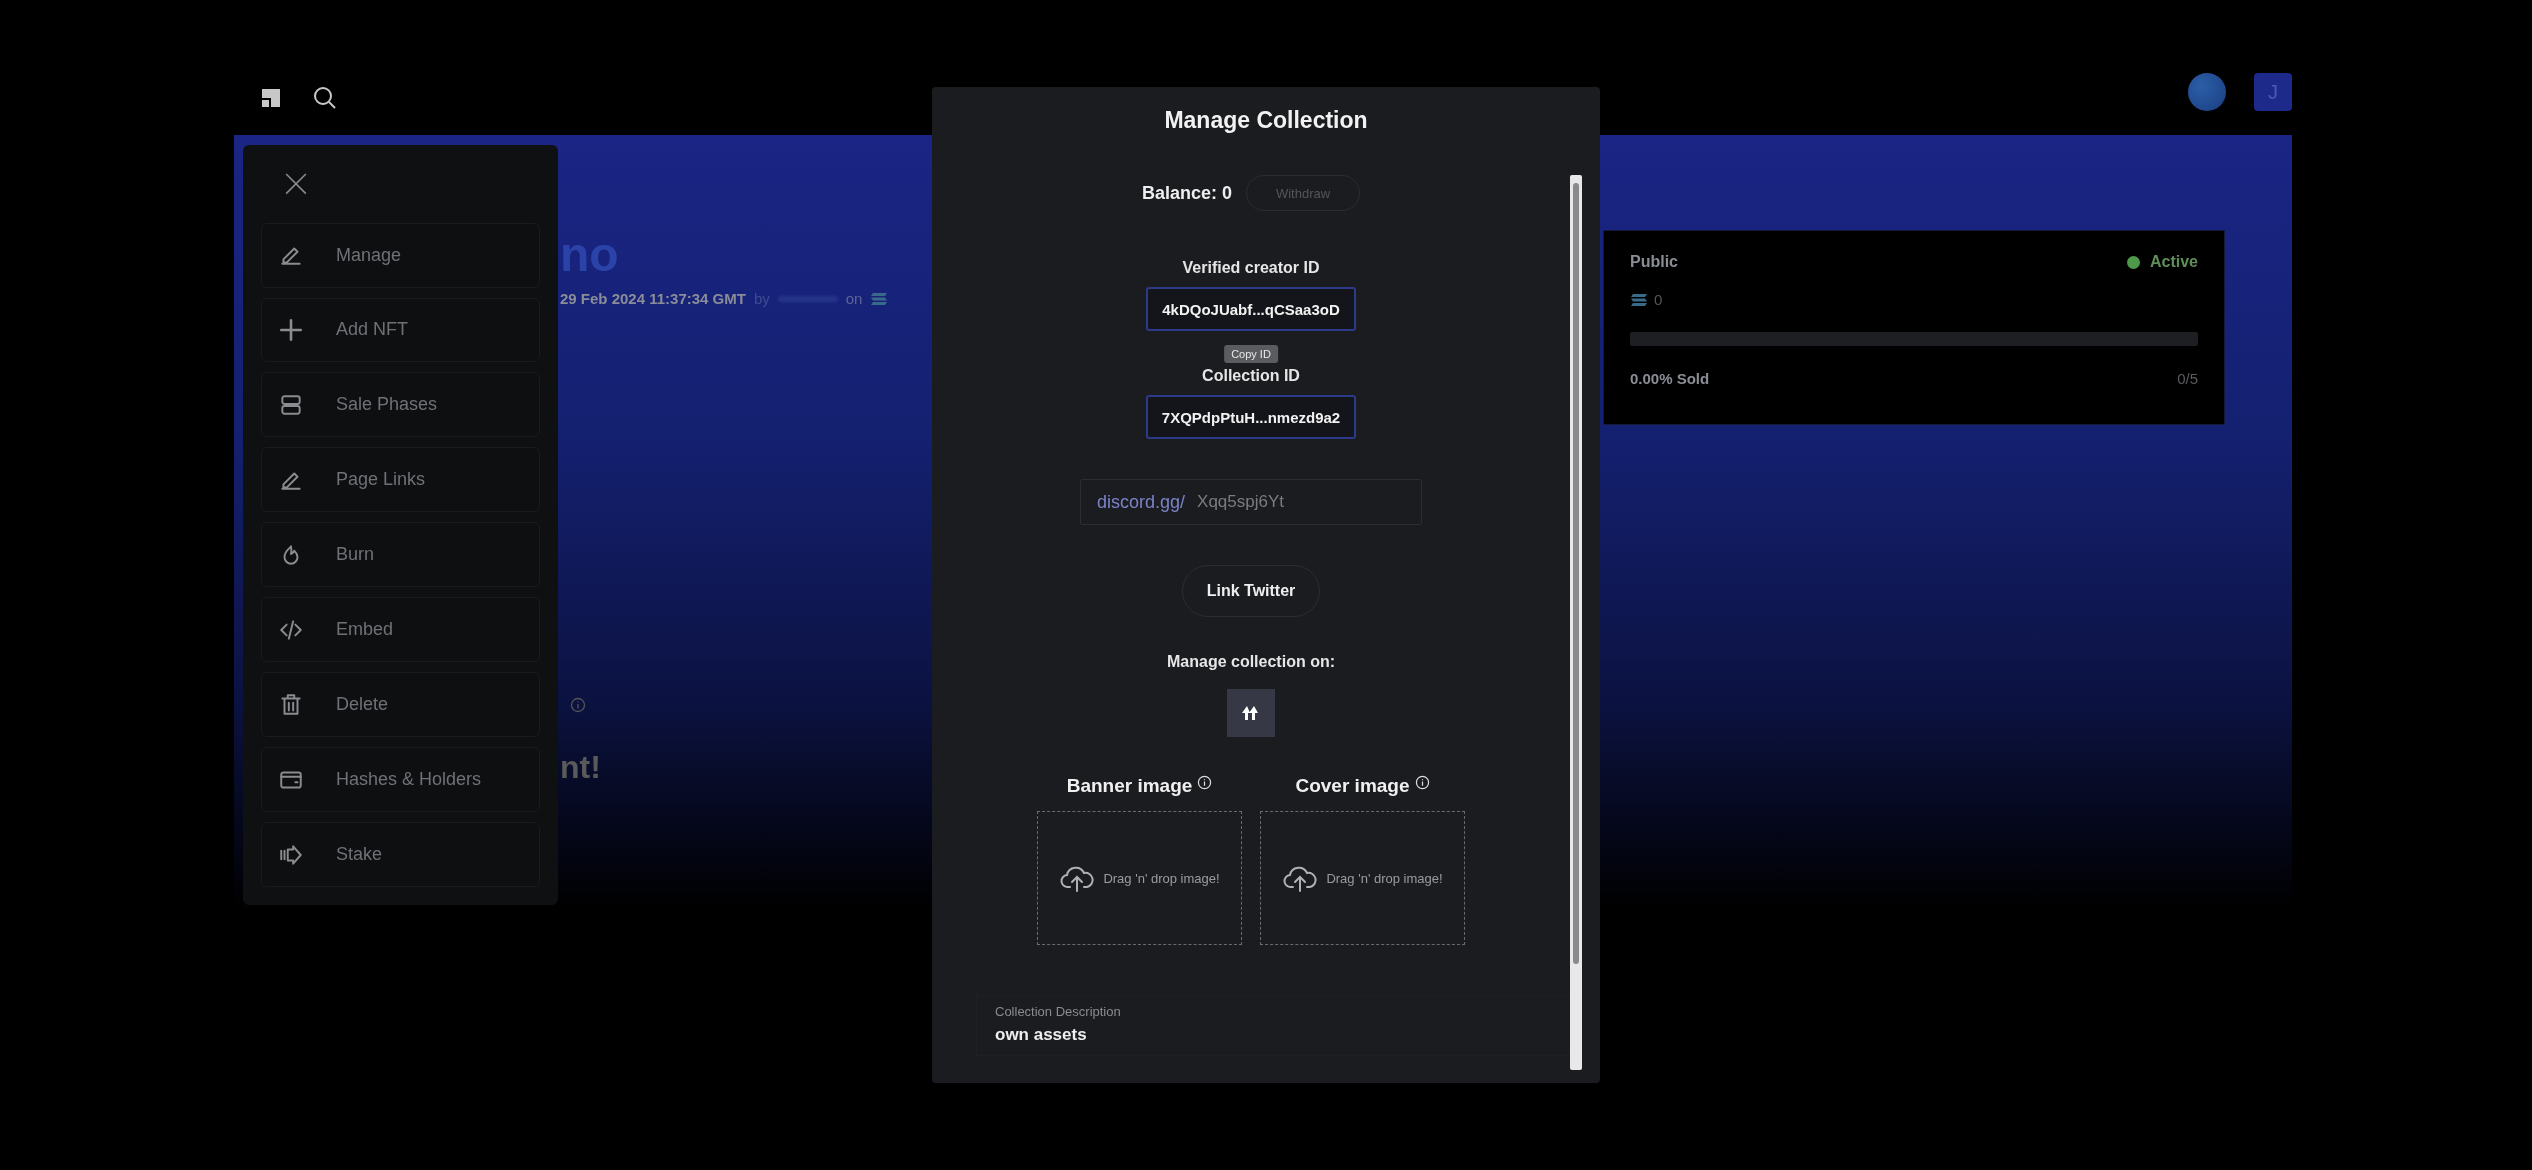 The width and height of the screenshot is (2532, 1170). What do you see at coordinates (1251, 713) in the screenshot?
I see `platform-button` at bounding box center [1251, 713].